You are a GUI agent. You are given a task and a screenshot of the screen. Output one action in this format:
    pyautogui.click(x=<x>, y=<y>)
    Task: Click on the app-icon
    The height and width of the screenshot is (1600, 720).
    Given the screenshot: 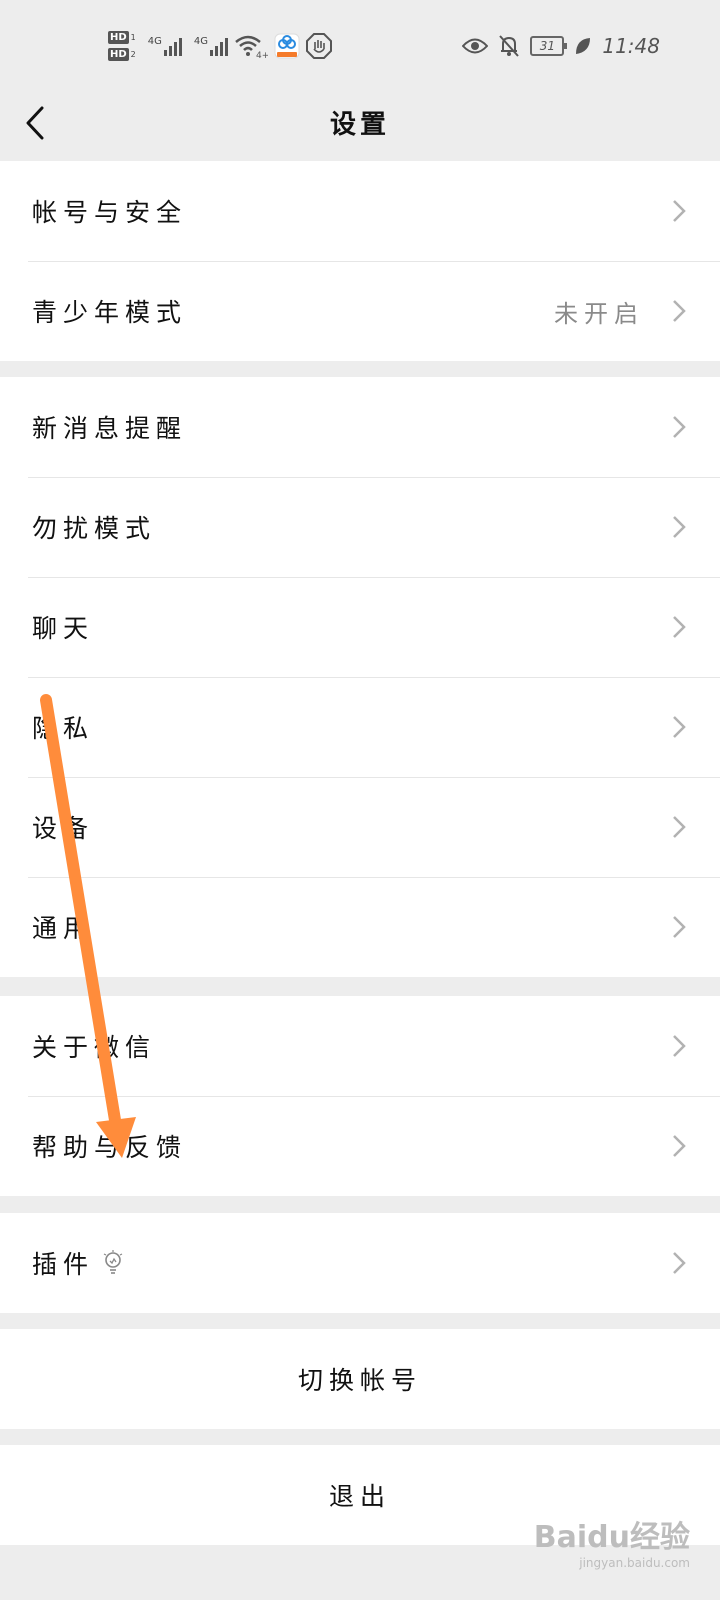 What is the action you would take?
    pyautogui.click(x=287, y=46)
    